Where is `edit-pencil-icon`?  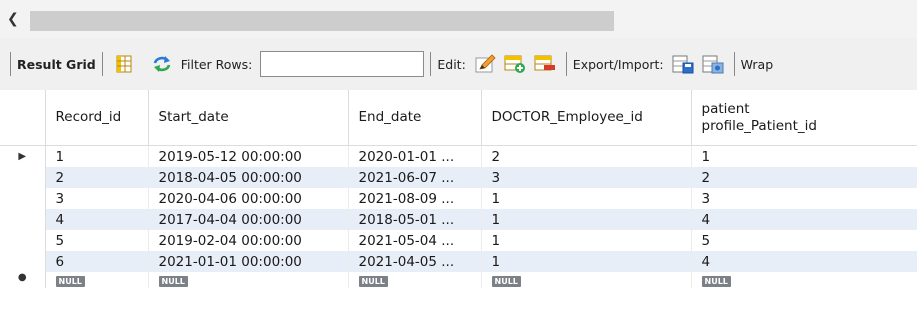 edit-pencil-icon is located at coordinates (485, 64).